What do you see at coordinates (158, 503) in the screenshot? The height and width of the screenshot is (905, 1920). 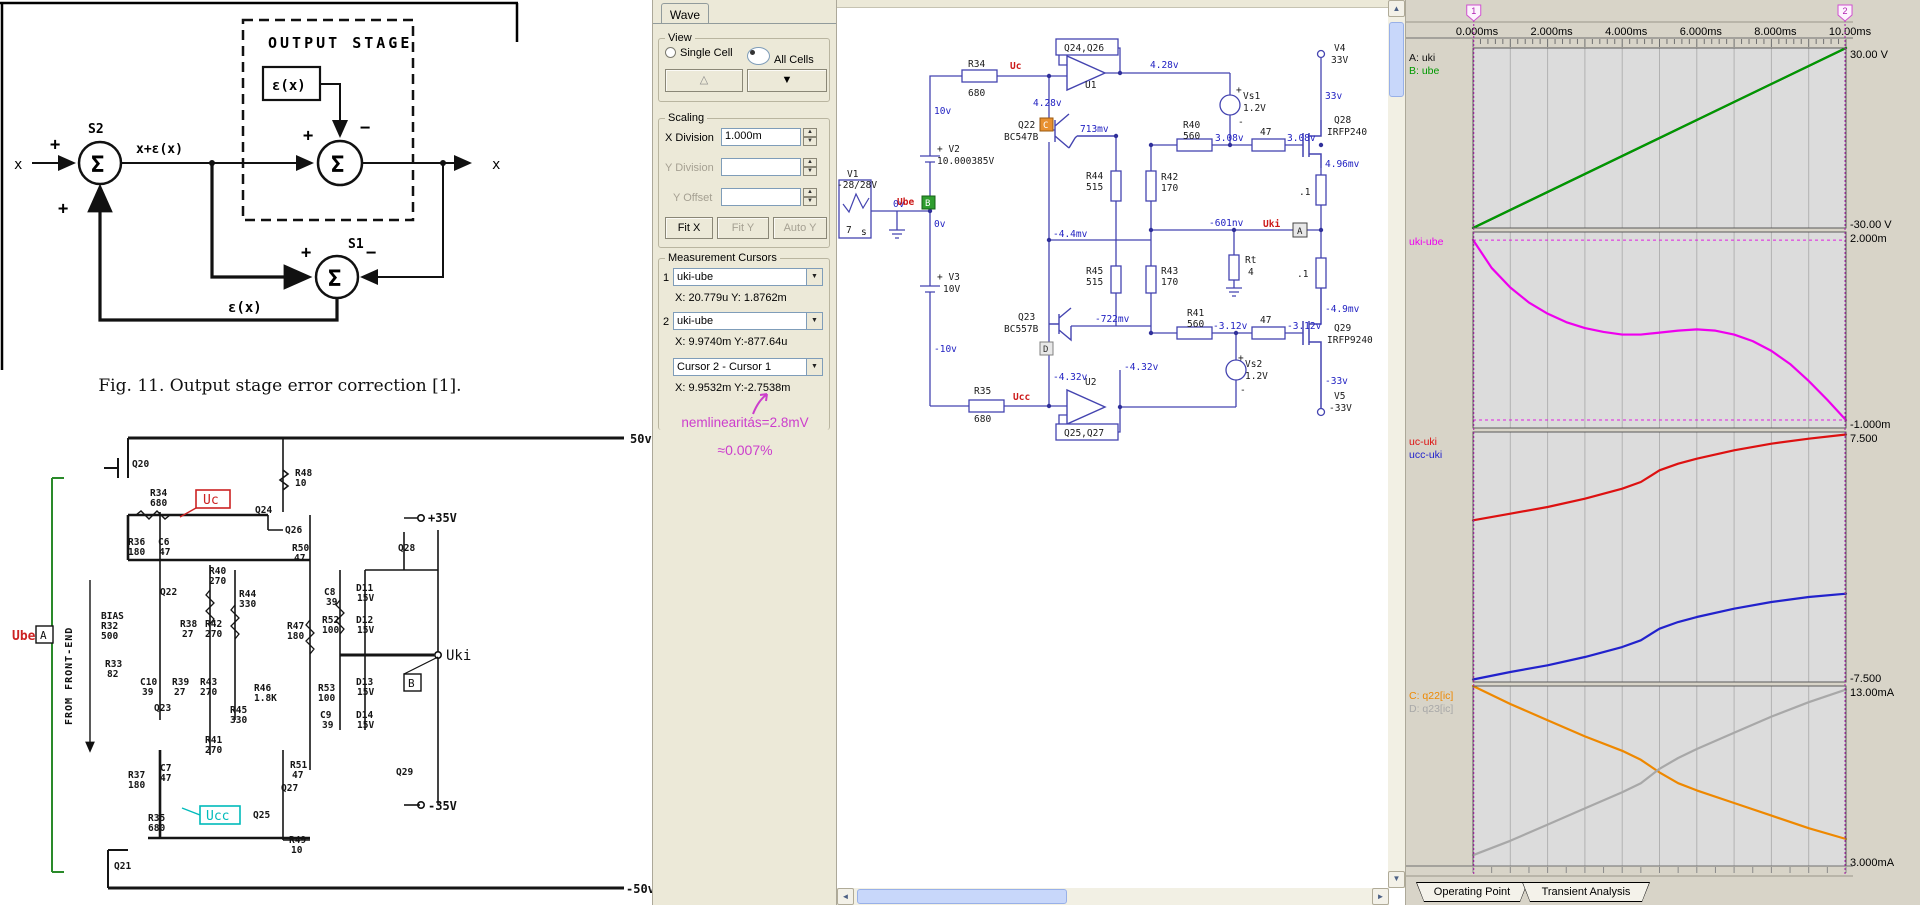 I see `schematic-label: 680` at bounding box center [158, 503].